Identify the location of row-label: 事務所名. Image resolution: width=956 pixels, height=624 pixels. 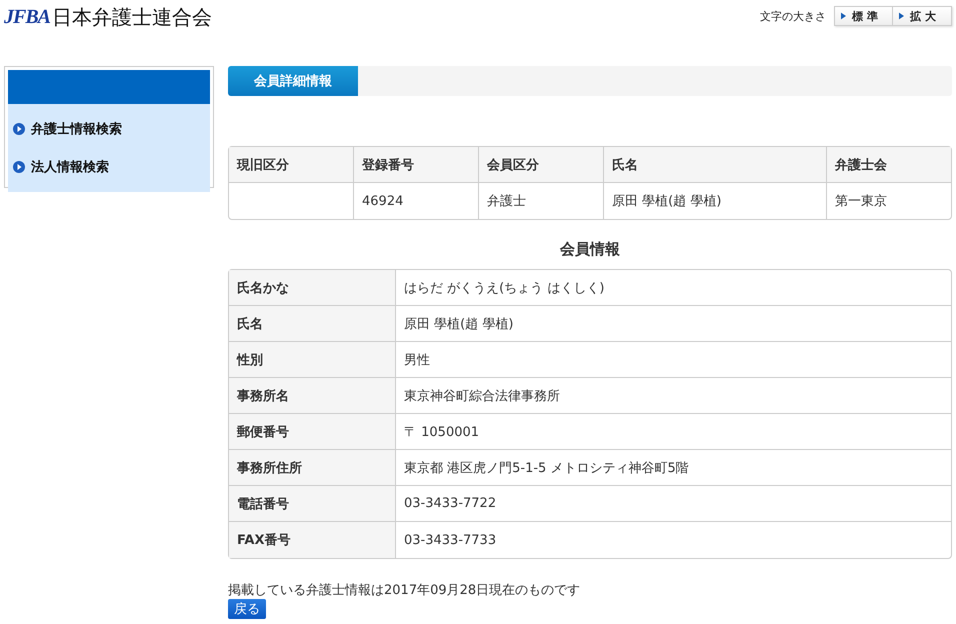
(312, 396).